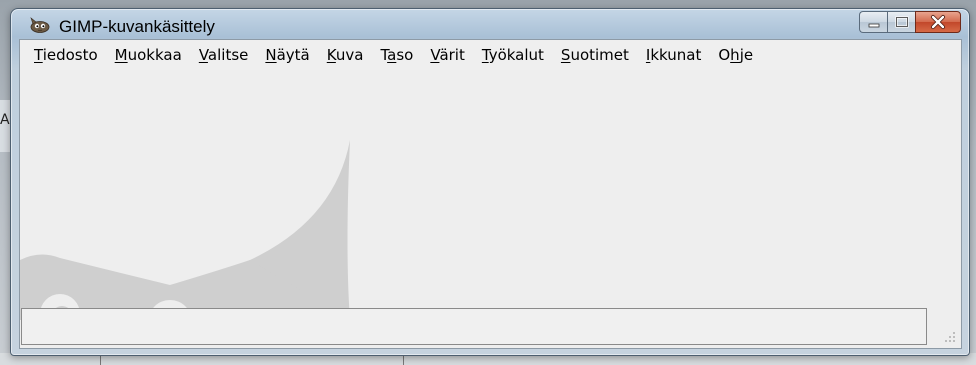  I want to click on title-bar: GIMP-kuvankäsittely, so click(490, 24).